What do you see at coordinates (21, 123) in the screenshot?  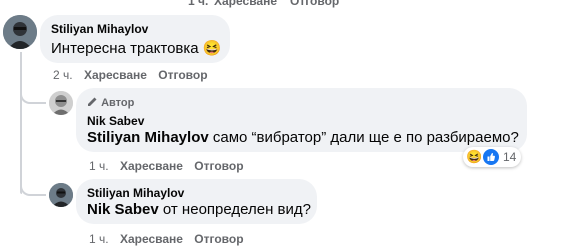 I see `thread-line` at bounding box center [21, 123].